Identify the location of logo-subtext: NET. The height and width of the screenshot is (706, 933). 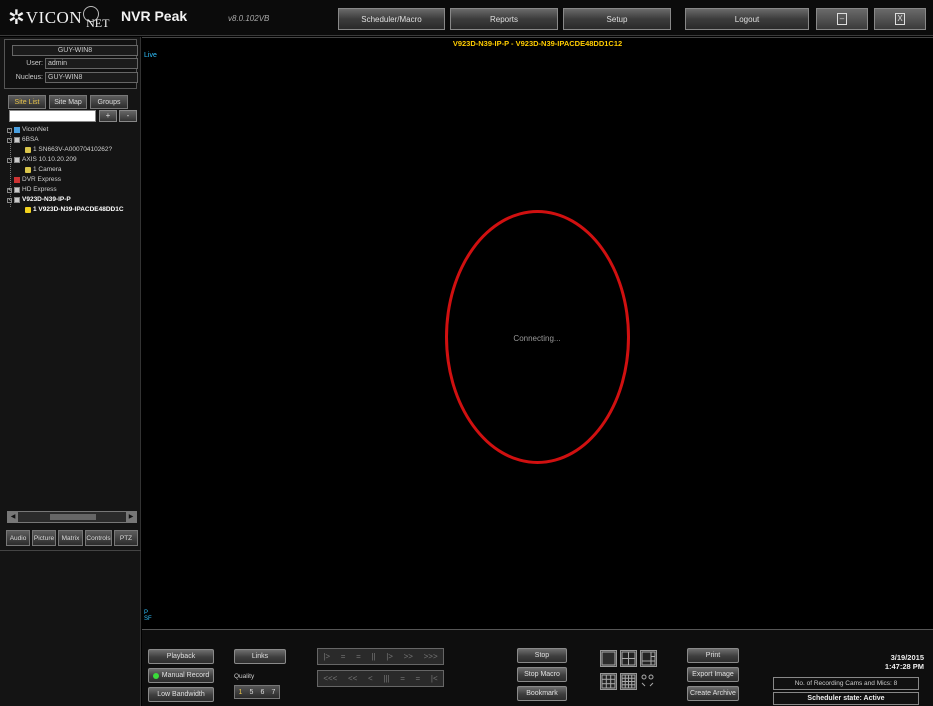
(98, 22).